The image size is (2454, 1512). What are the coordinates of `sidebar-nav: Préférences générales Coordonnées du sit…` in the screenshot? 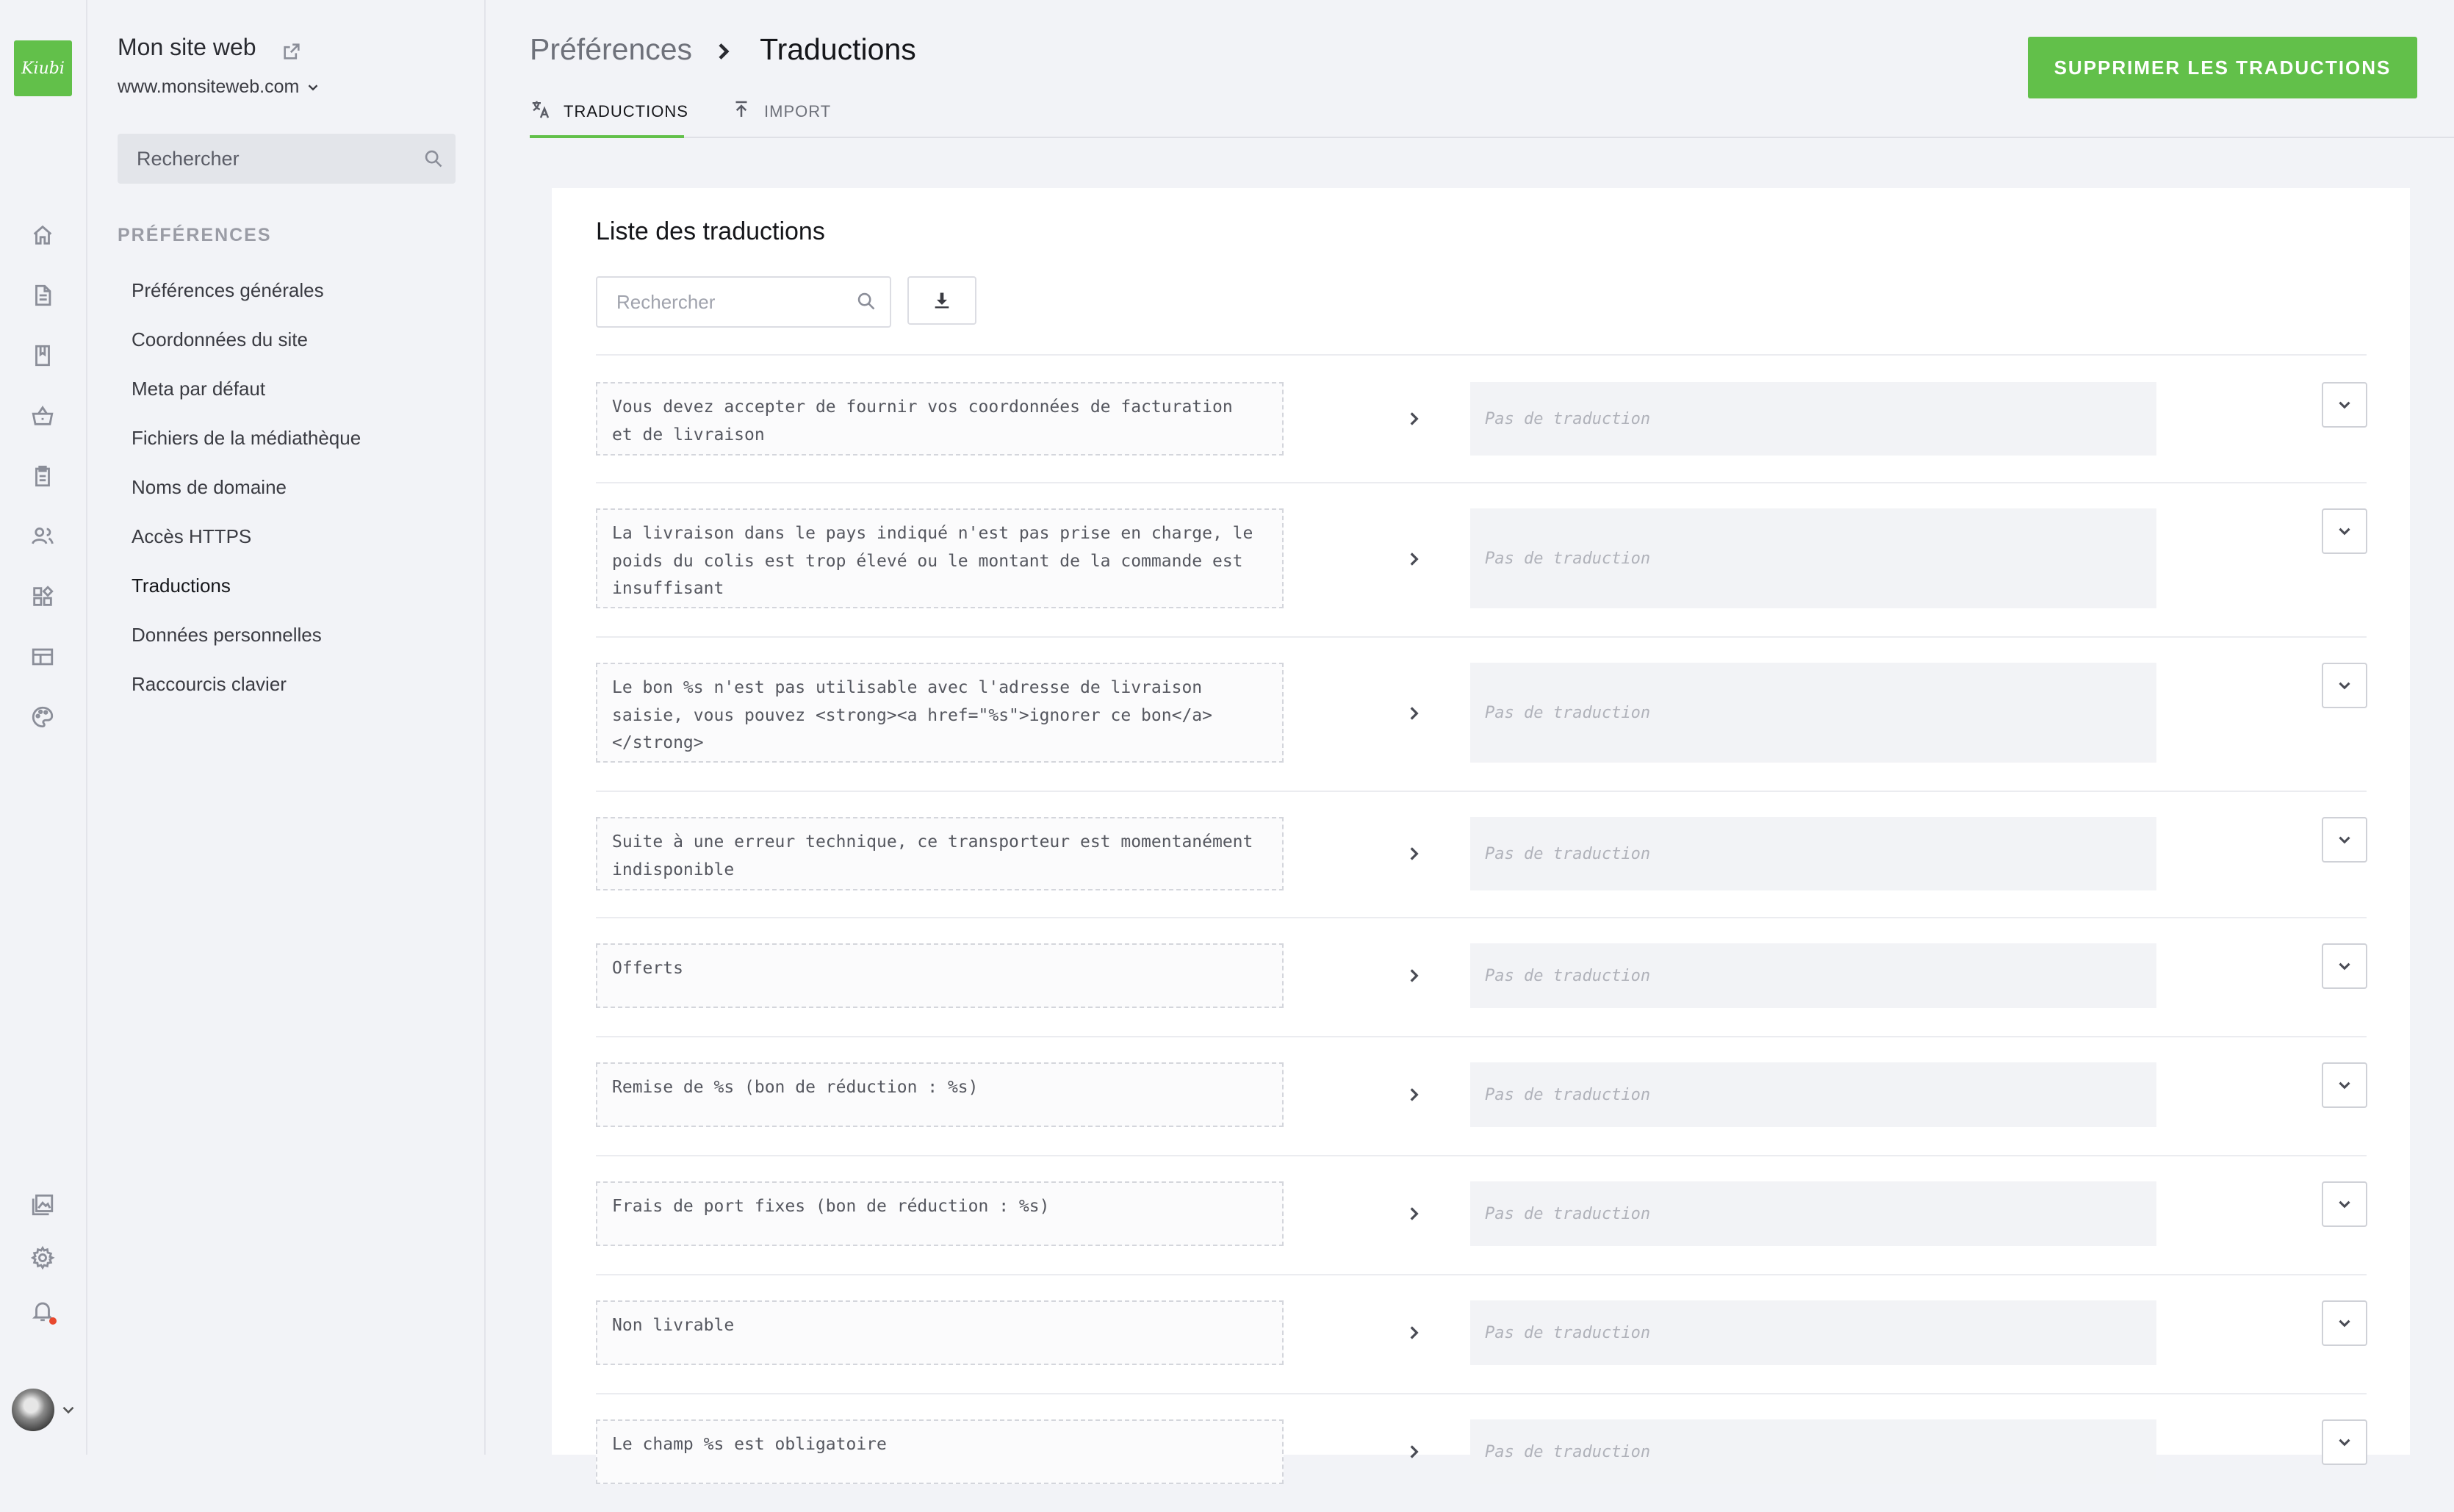 It's located at (287, 488).